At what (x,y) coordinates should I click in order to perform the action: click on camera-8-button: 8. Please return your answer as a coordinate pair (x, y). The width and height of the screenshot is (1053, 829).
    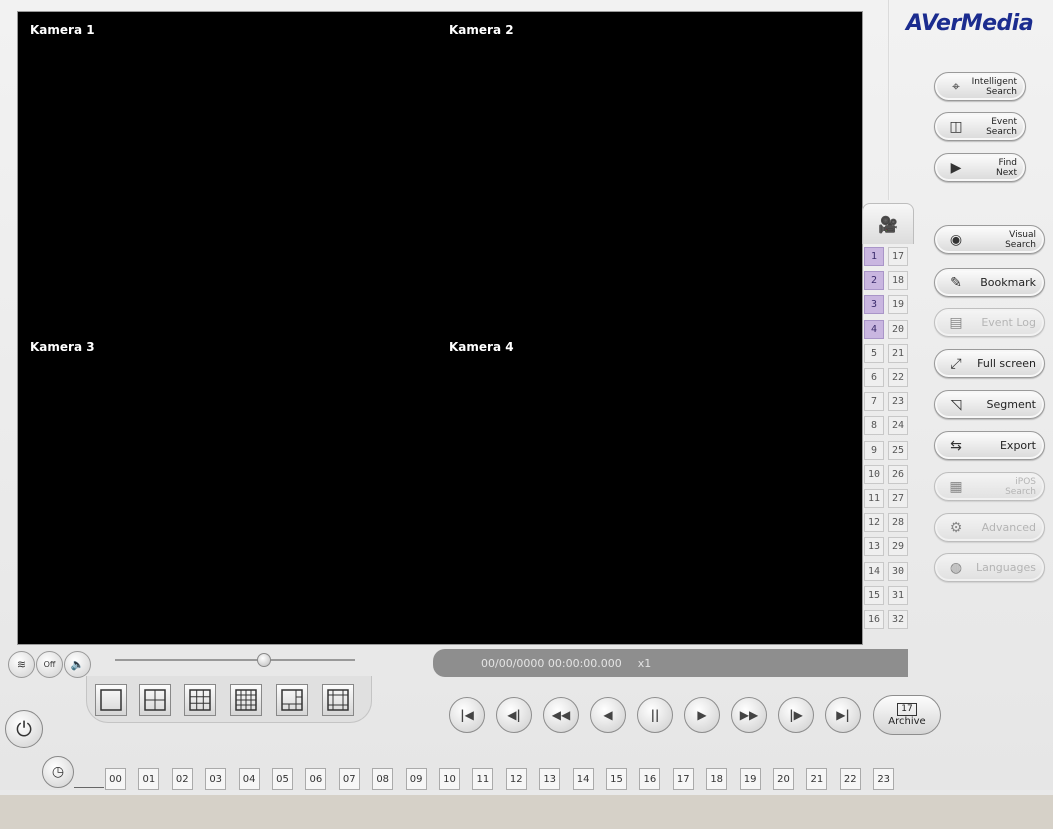
    Looking at the image, I should click on (874, 426).